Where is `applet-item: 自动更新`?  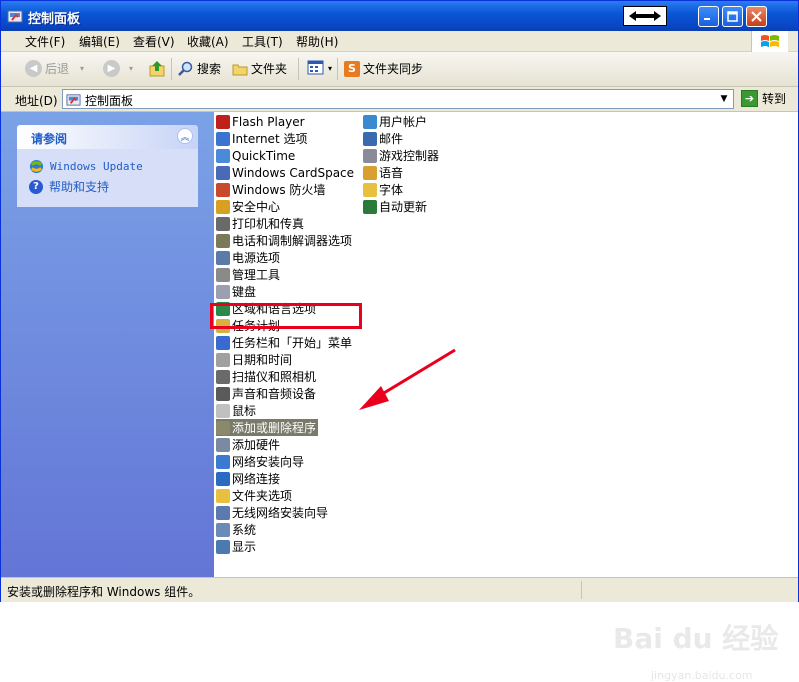 applet-item: 自动更新 is located at coordinates (395, 206).